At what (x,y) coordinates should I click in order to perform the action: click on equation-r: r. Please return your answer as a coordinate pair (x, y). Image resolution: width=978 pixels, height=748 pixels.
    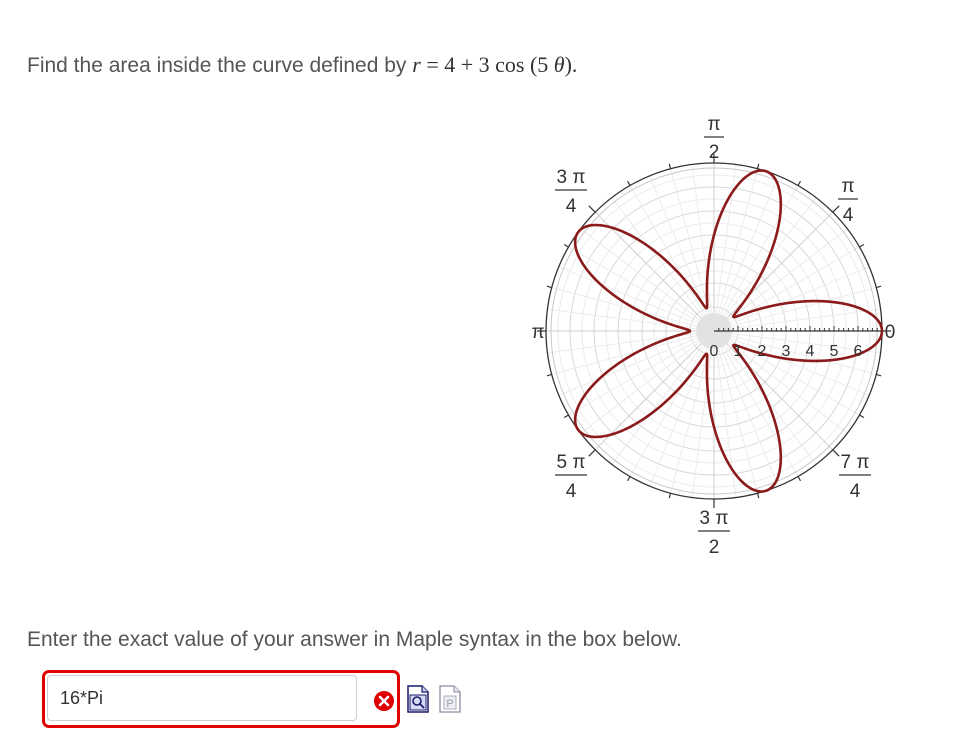
    Looking at the image, I should click on (416, 64).